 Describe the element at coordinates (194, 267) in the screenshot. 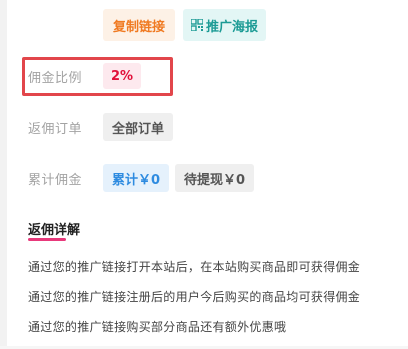

I see `details-line-1: 通过您的推广链接打开本站后，在本站购买商品即可获得佣金` at that location.